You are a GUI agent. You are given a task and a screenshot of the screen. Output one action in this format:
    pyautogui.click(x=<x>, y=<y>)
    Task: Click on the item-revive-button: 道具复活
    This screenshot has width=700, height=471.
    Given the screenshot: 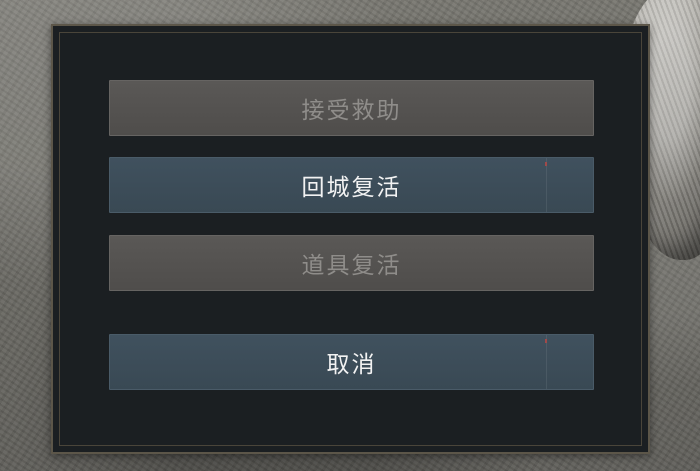 What is the action you would take?
    pyautogui.click(x=351, y=263)
    